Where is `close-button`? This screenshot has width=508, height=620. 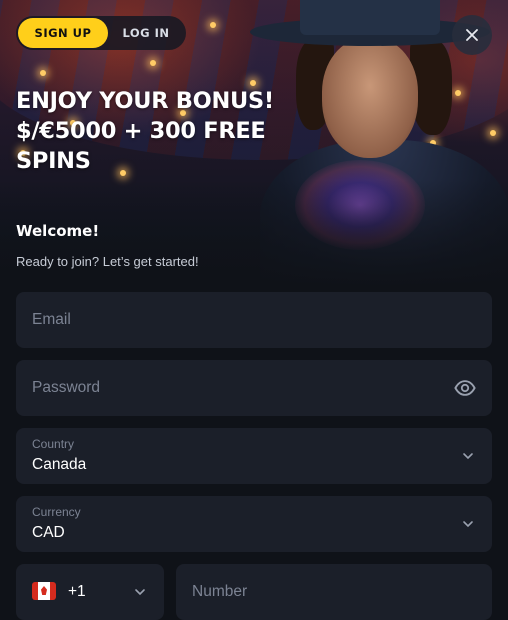
close-button is located at coordinates (472, 35).